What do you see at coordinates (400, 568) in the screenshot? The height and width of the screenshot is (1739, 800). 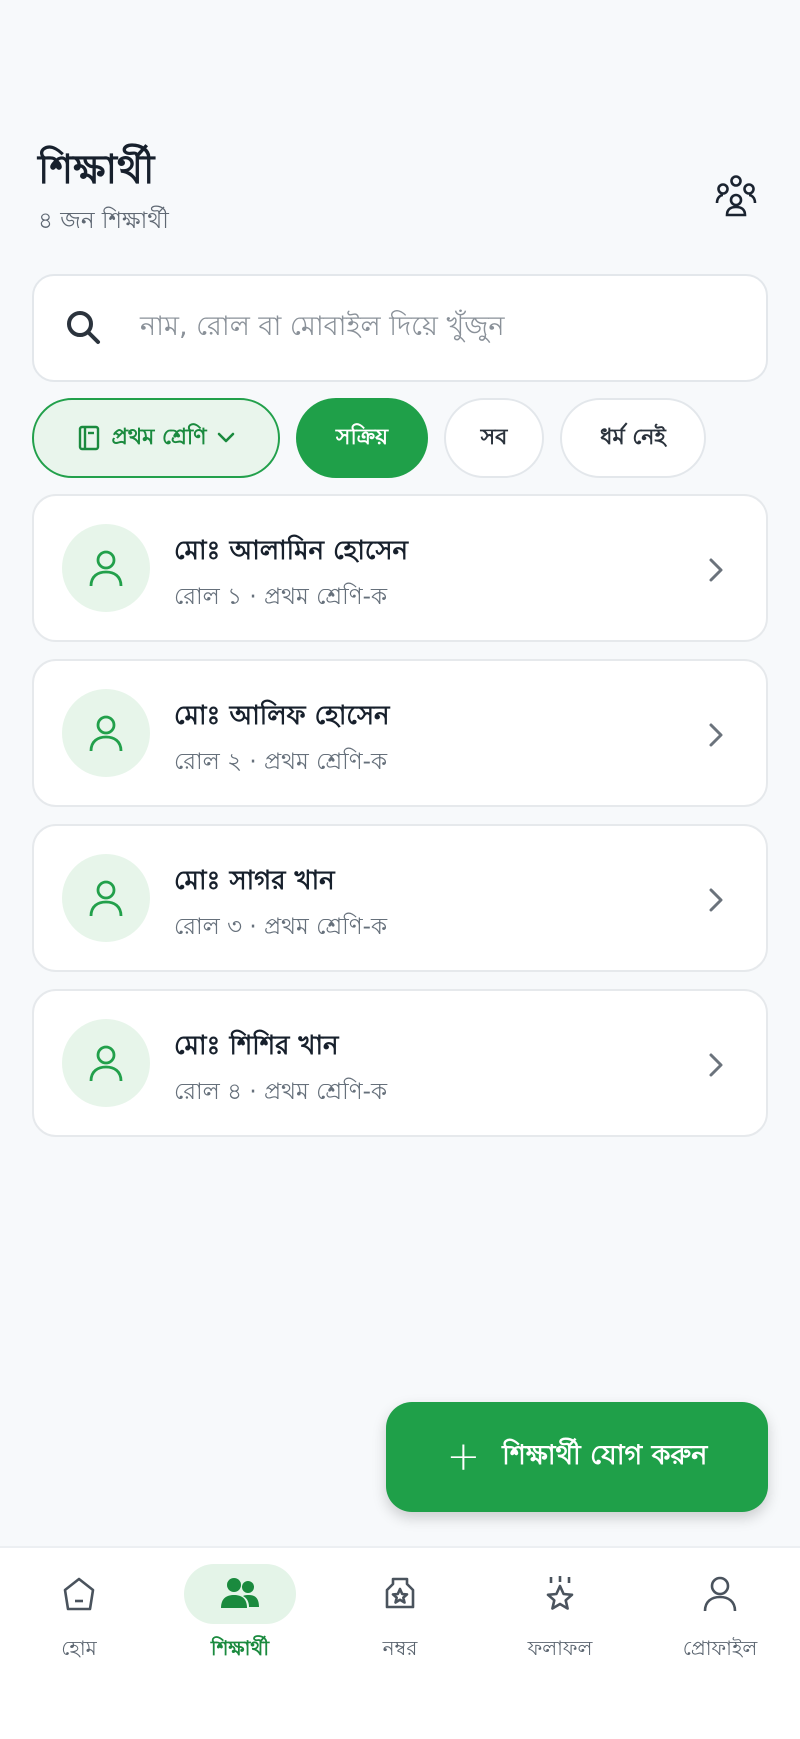 I see `student-card: মোঃ আলামিন হোসেন রোল ১ · প্রথম শ্রেণি-ক` at bounding box center [400, 568].